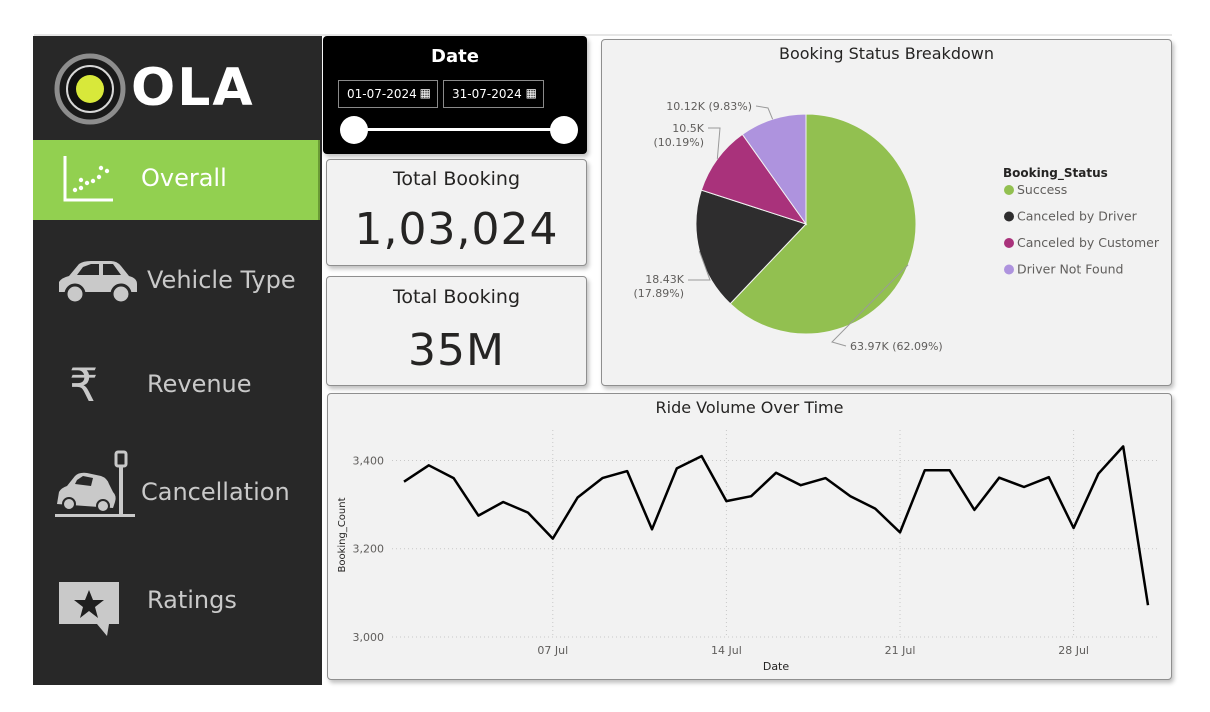 Image resolution: width=1210 pixels, height=712 pixels. Describe the element at coordinates (193, 88) in the screenshot. I see `brand-name: OLA` at that location.